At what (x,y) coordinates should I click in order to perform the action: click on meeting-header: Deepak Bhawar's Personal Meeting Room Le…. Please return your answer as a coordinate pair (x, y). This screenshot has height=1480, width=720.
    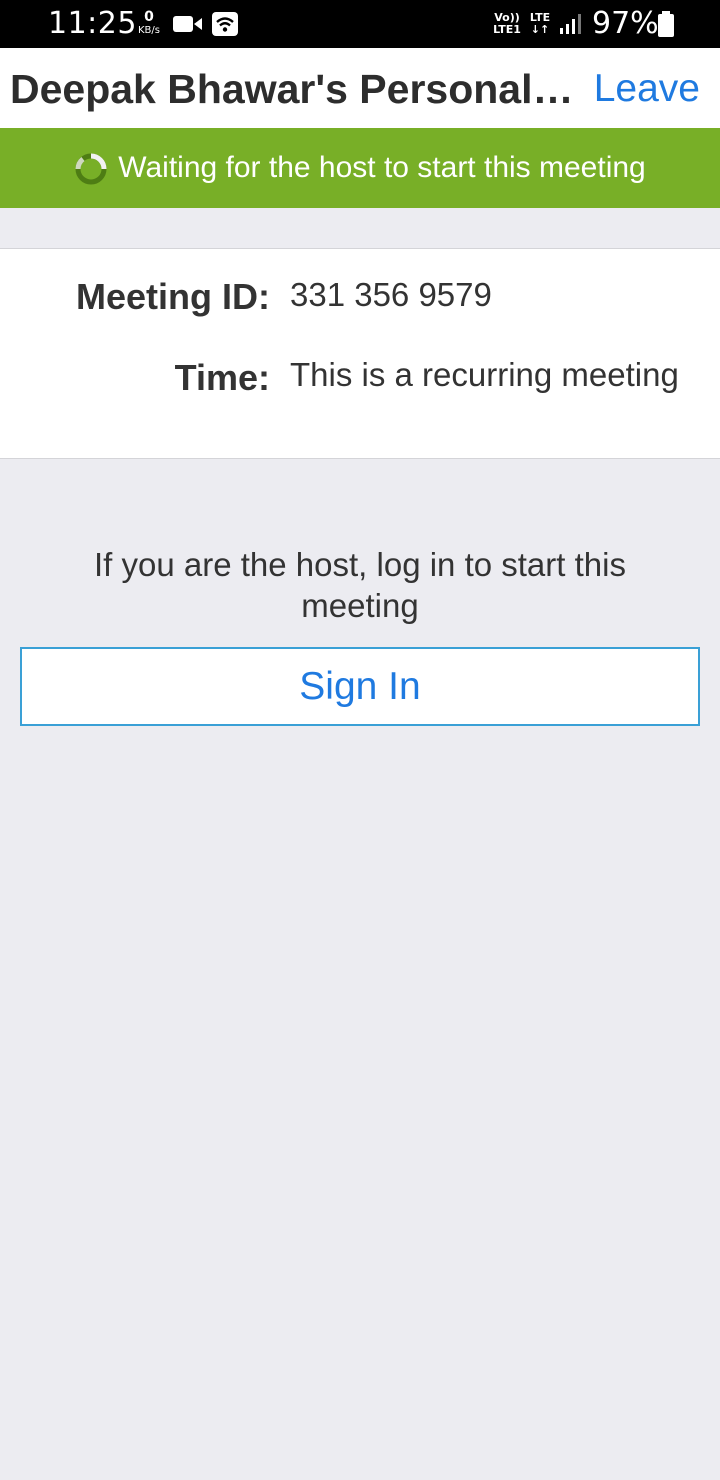
    Looking at the image, I should click on (360, 88).